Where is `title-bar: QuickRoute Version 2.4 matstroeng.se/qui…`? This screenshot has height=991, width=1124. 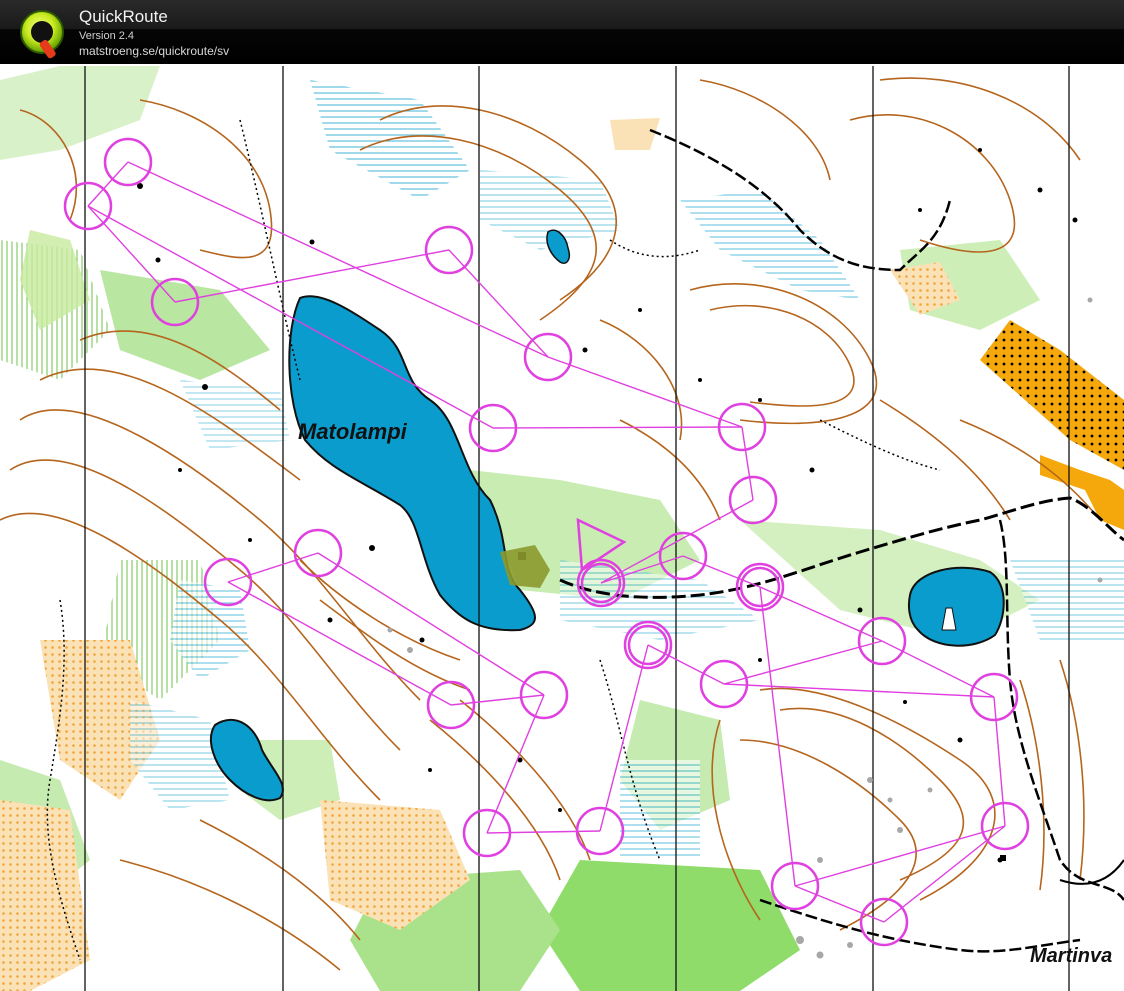
title-bar: QuickRoute Version 2.4 matstroeng.se/qui… is located at coordinates (562, 32).